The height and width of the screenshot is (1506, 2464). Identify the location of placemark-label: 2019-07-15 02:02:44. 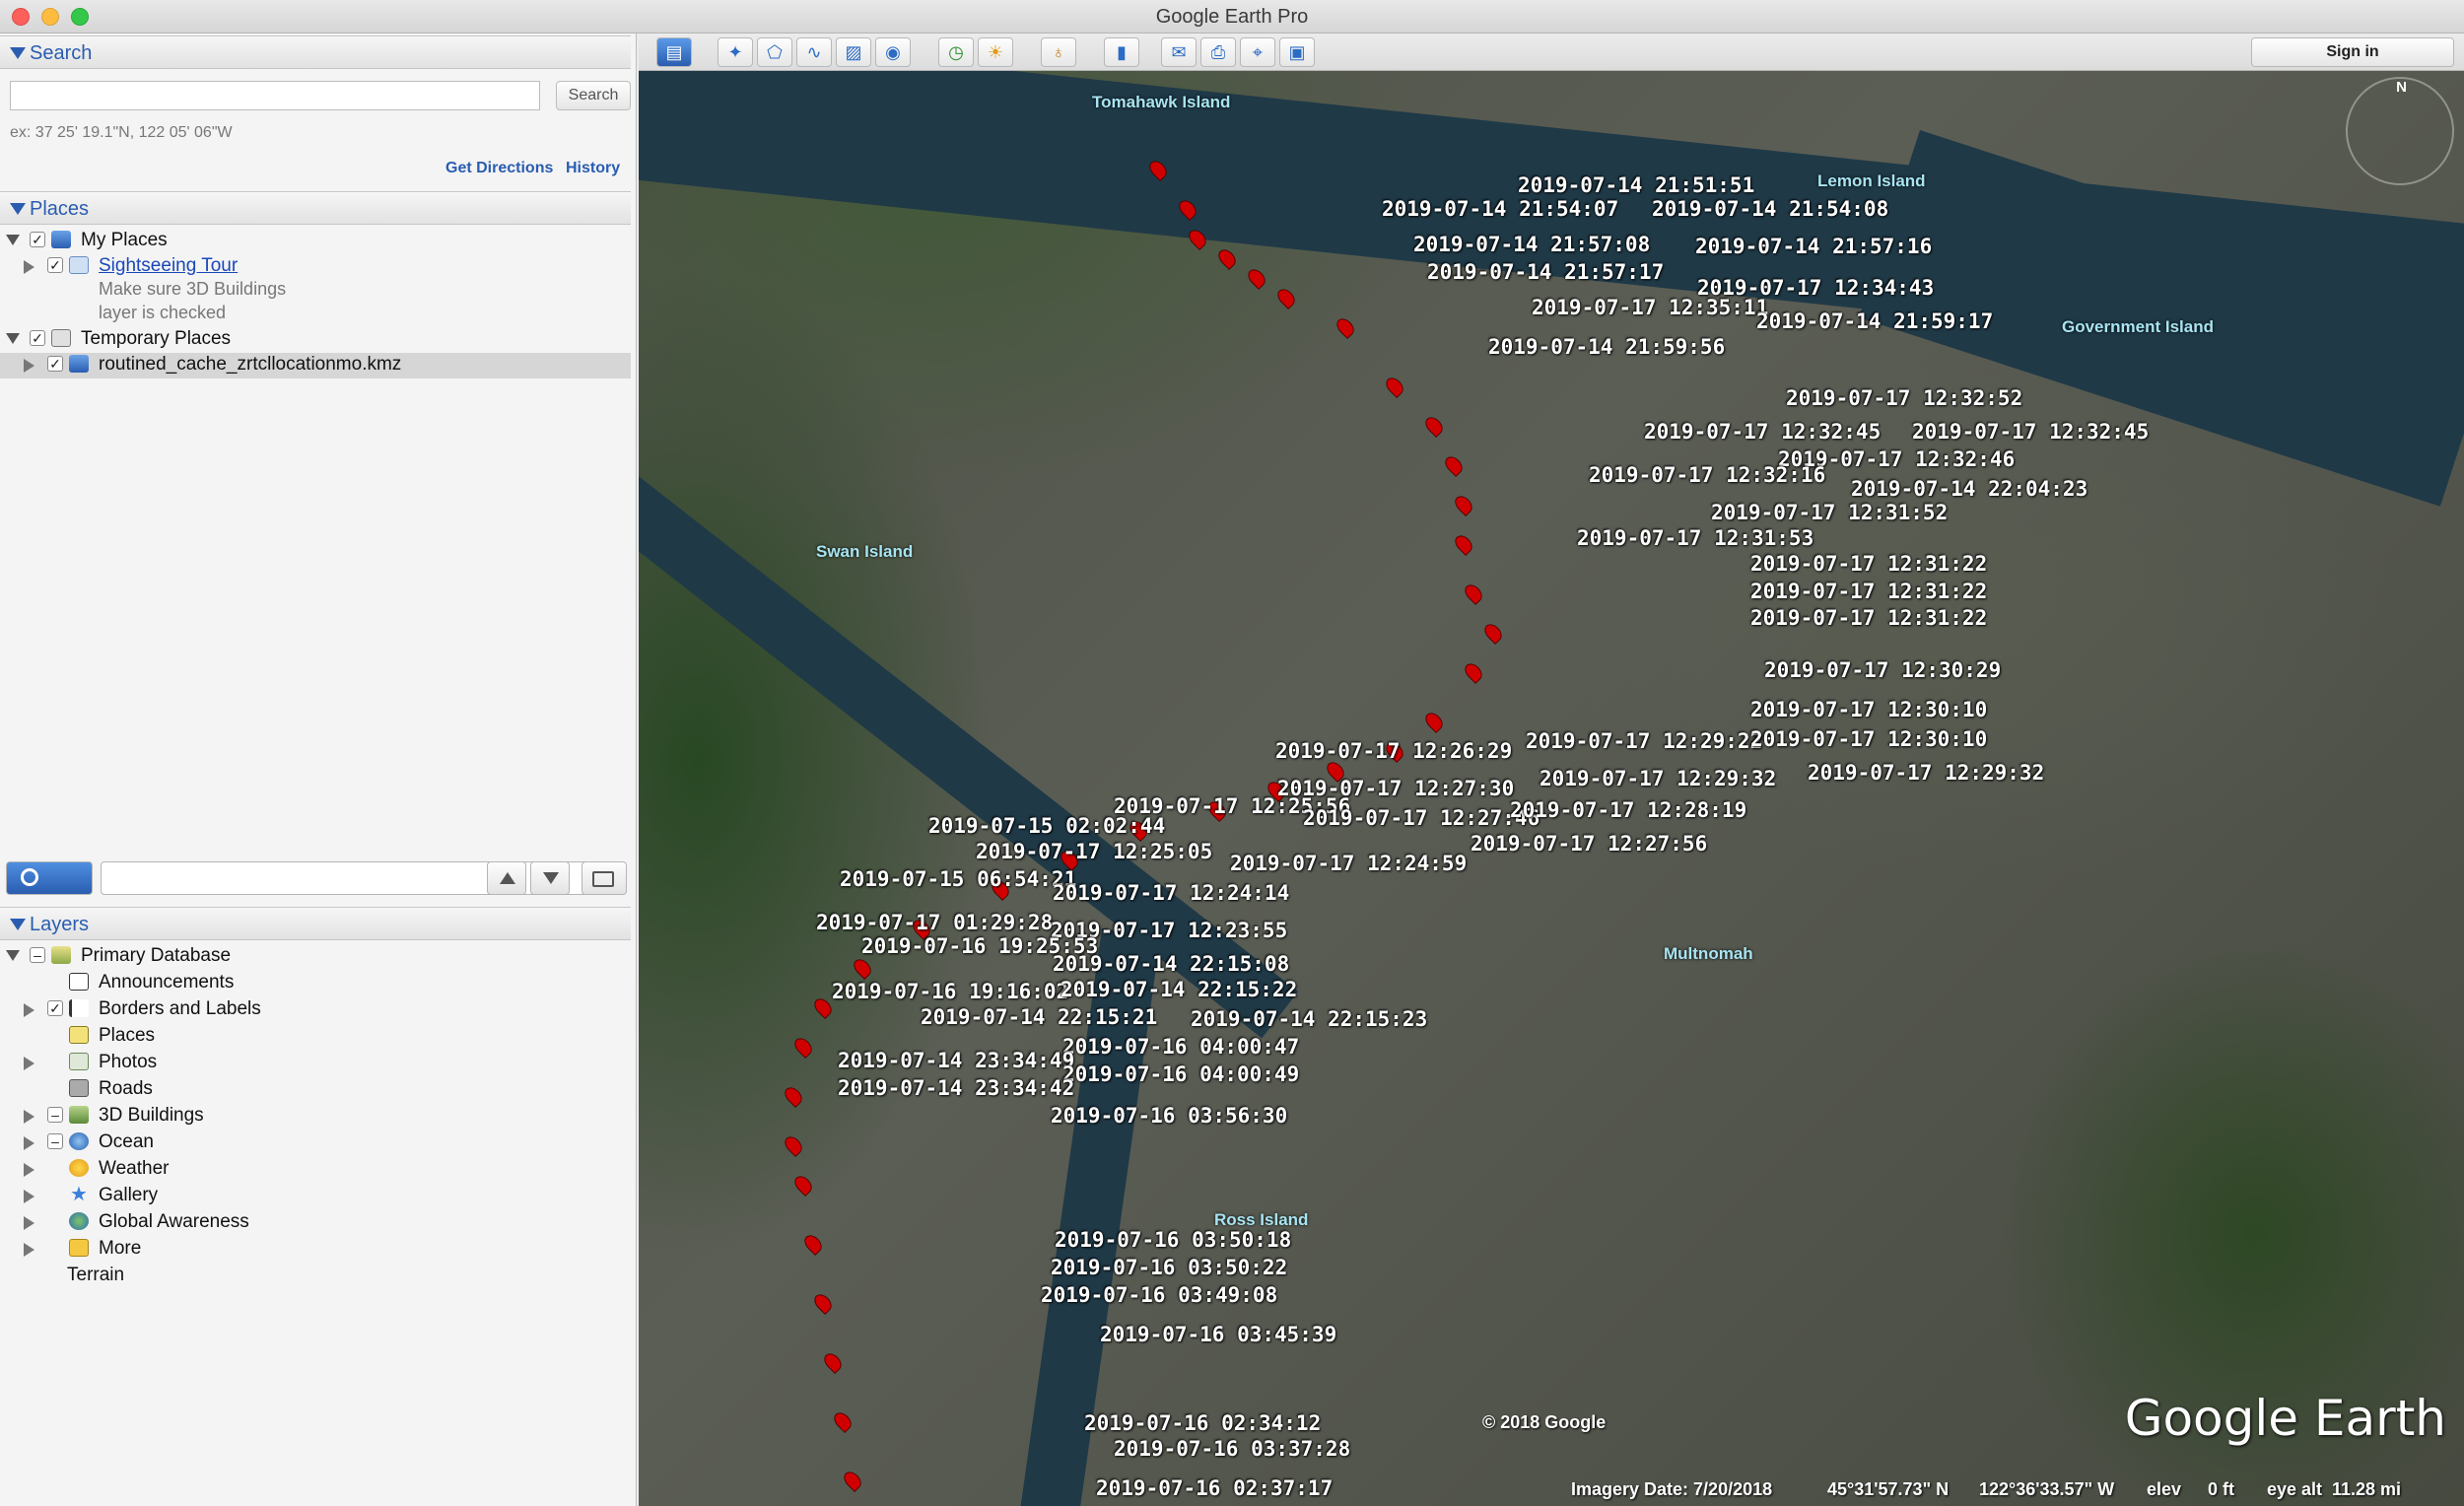
(1046, 826).